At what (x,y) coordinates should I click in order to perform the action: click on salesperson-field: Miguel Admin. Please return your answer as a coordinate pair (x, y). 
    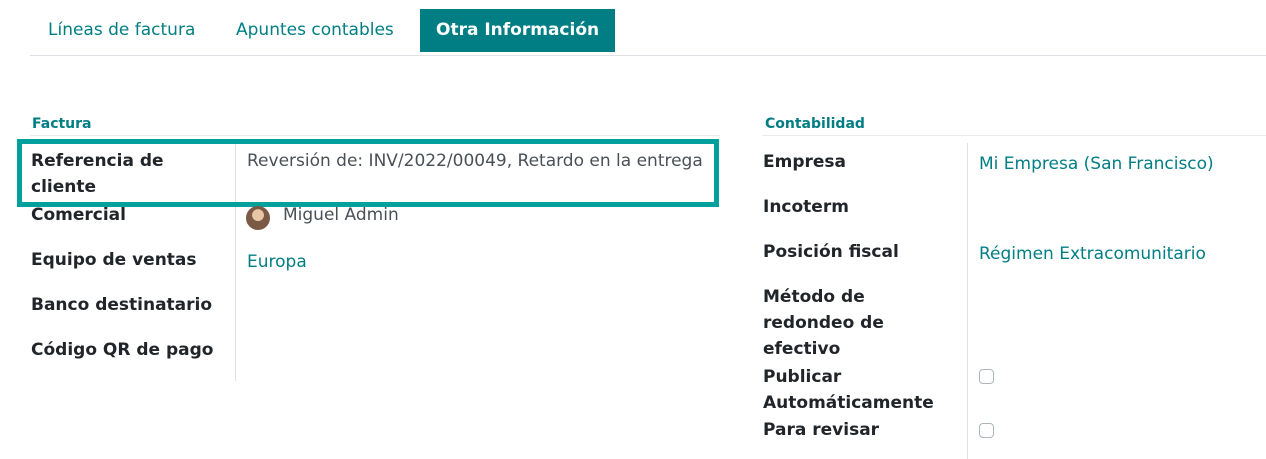
    Looking at the image, I should click on (341, 215).